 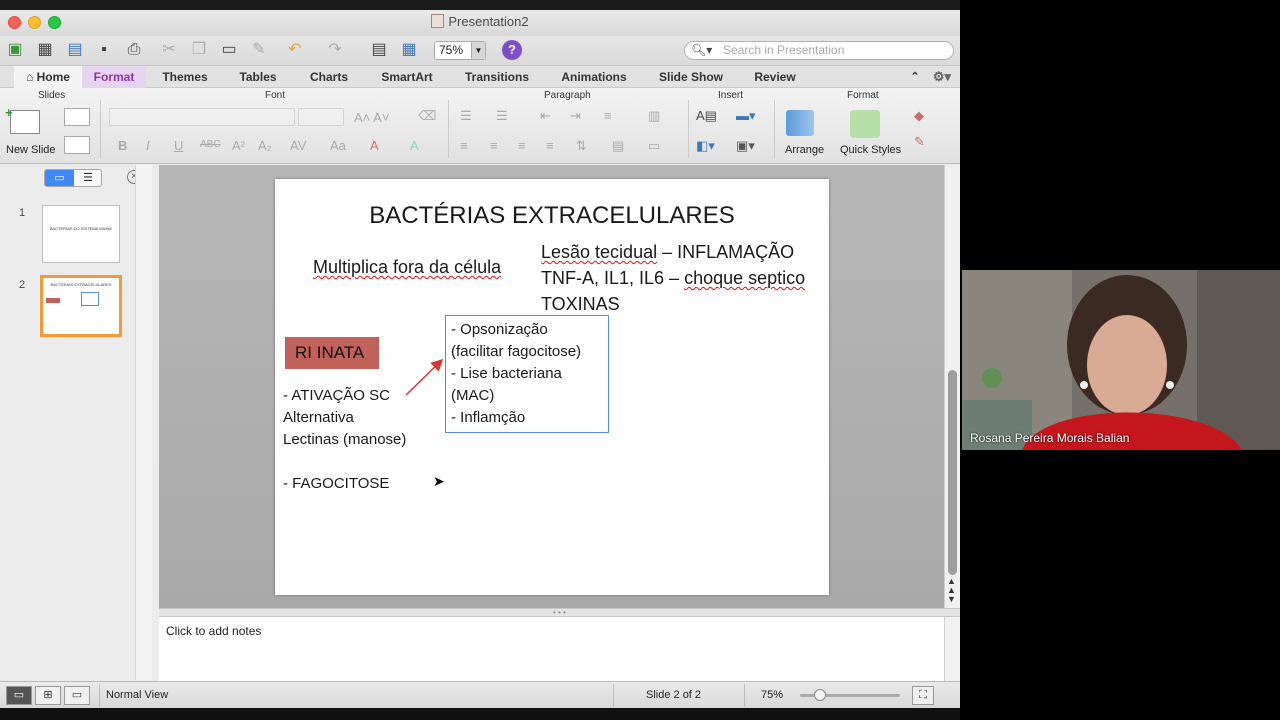 What do you see at coordinates (259, 50) in the screenshot?
I see `format-painter-icon: ✎` at bounding box center [259, 50].